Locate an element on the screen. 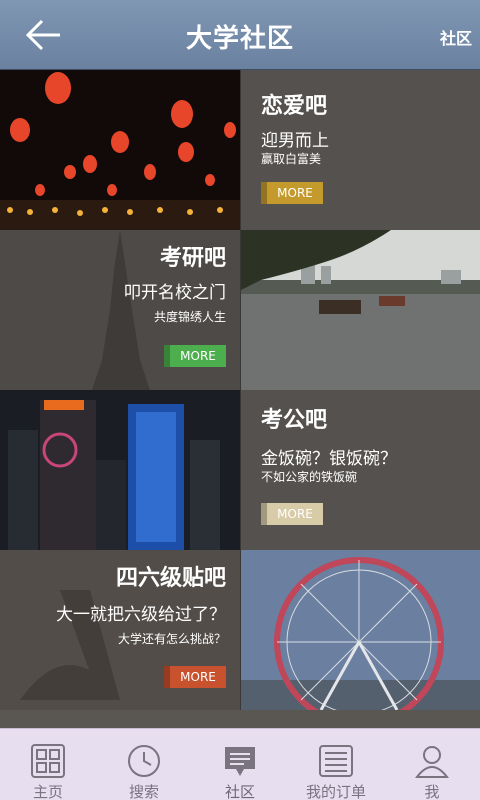 The image size is (480, 800). card-subtitle: 迎男而上 is located at coordinates (295, 141).